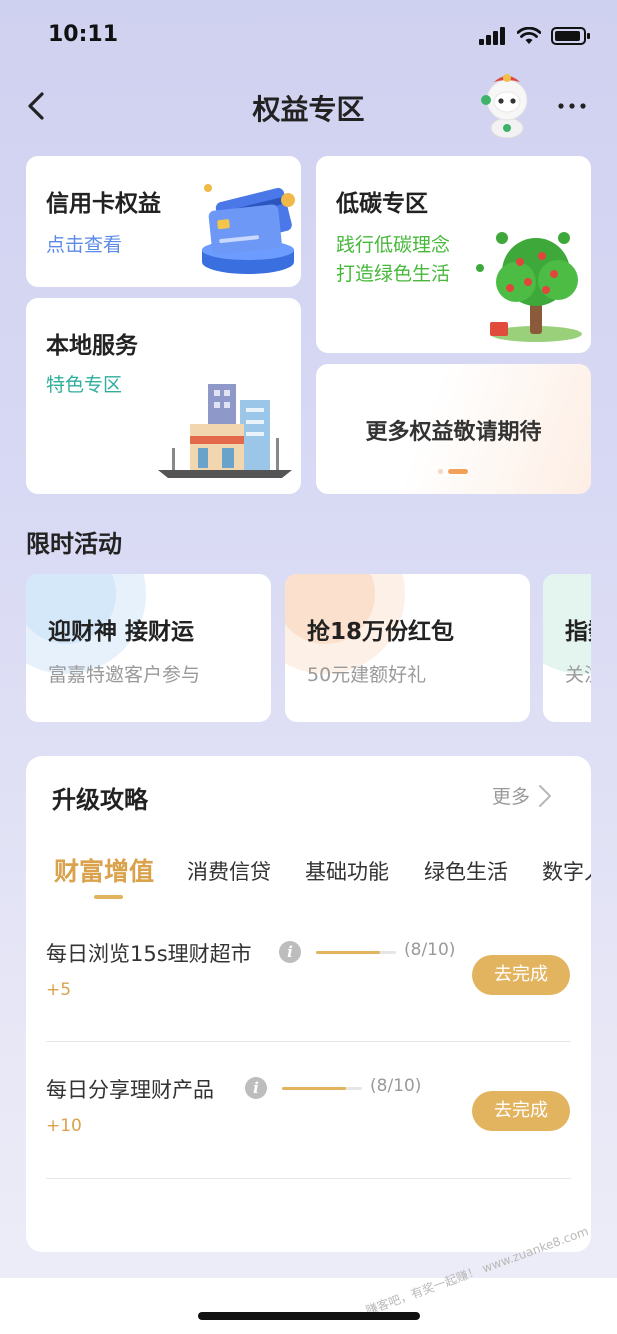  Describe the element at coordinates (347, 871) in the screenshot. I see `tab-basic-functions: 基础功能` at that location.